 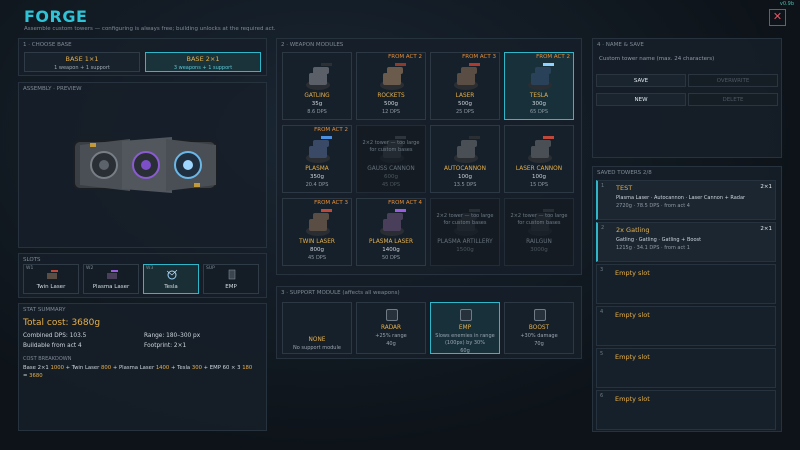 I want to click on support-desc: +25% range, so click(x=391, y=336).